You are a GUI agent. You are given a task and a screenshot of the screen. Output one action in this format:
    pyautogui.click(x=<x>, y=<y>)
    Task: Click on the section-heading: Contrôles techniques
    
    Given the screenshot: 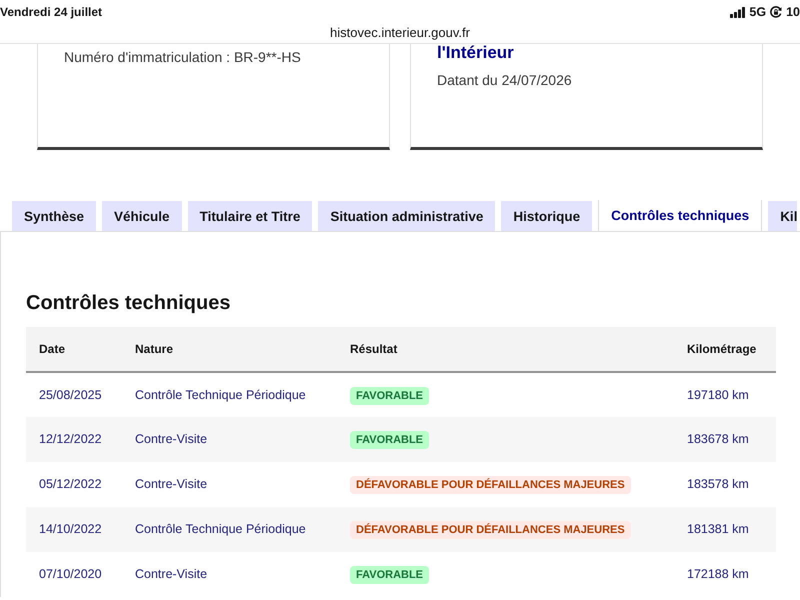 What is the action you would take?
    pyautogui.click(x=129, y=303)
    